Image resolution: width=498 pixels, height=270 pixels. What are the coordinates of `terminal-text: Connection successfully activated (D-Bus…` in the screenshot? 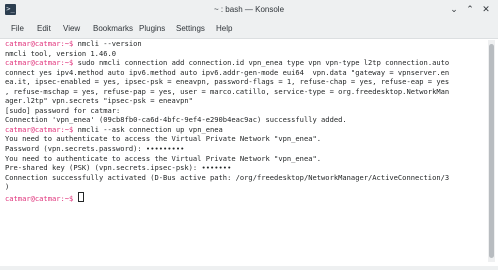 It's located at (227, 177).